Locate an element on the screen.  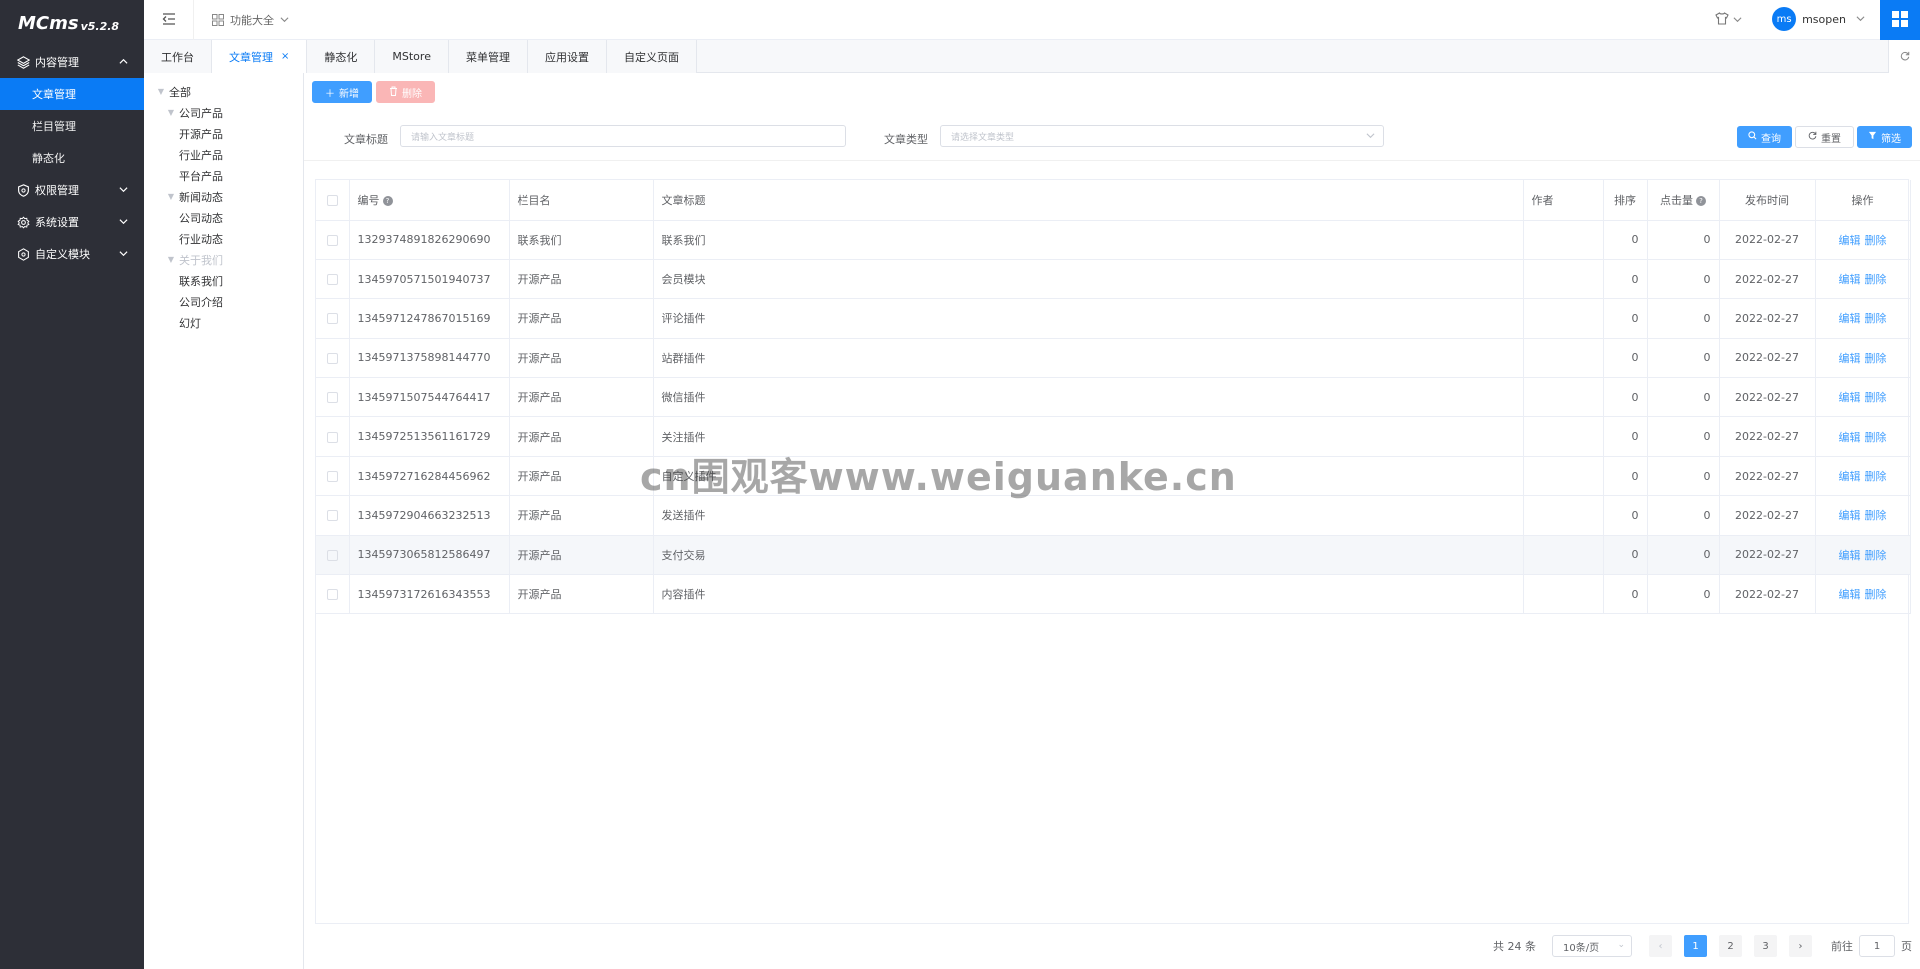
feature-menu-dropdown: 功能大全 is located at coordinates (253, 20).